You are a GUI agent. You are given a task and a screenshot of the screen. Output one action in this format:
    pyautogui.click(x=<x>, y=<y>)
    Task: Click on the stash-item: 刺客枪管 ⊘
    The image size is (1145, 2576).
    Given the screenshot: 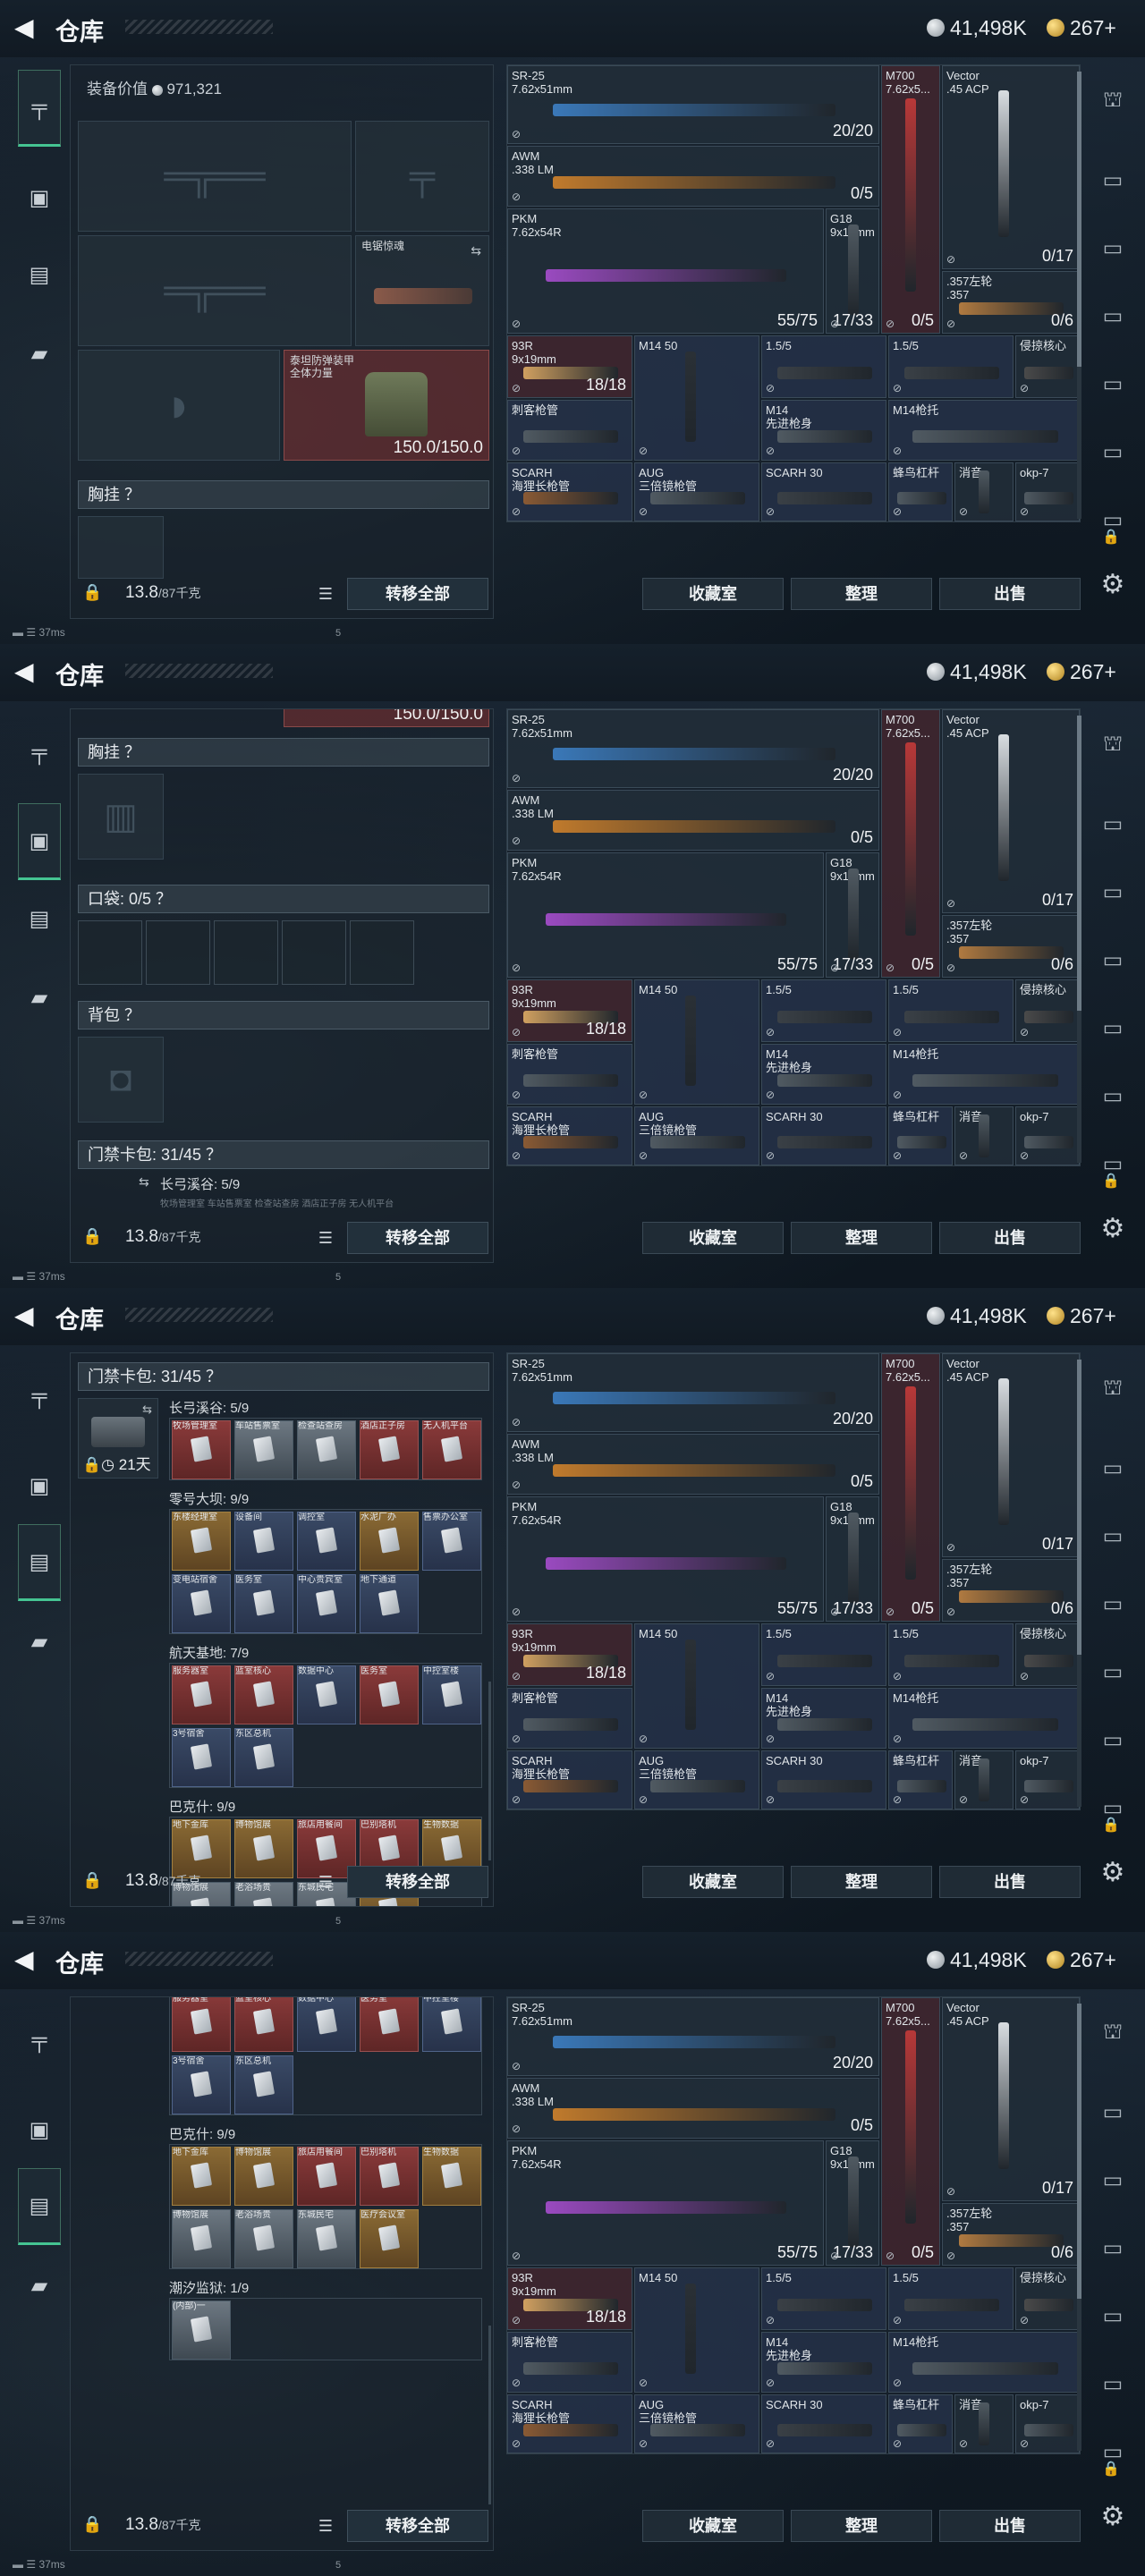 What is the action you would take?
    pyautogui.click(x=569, y=1074)
    